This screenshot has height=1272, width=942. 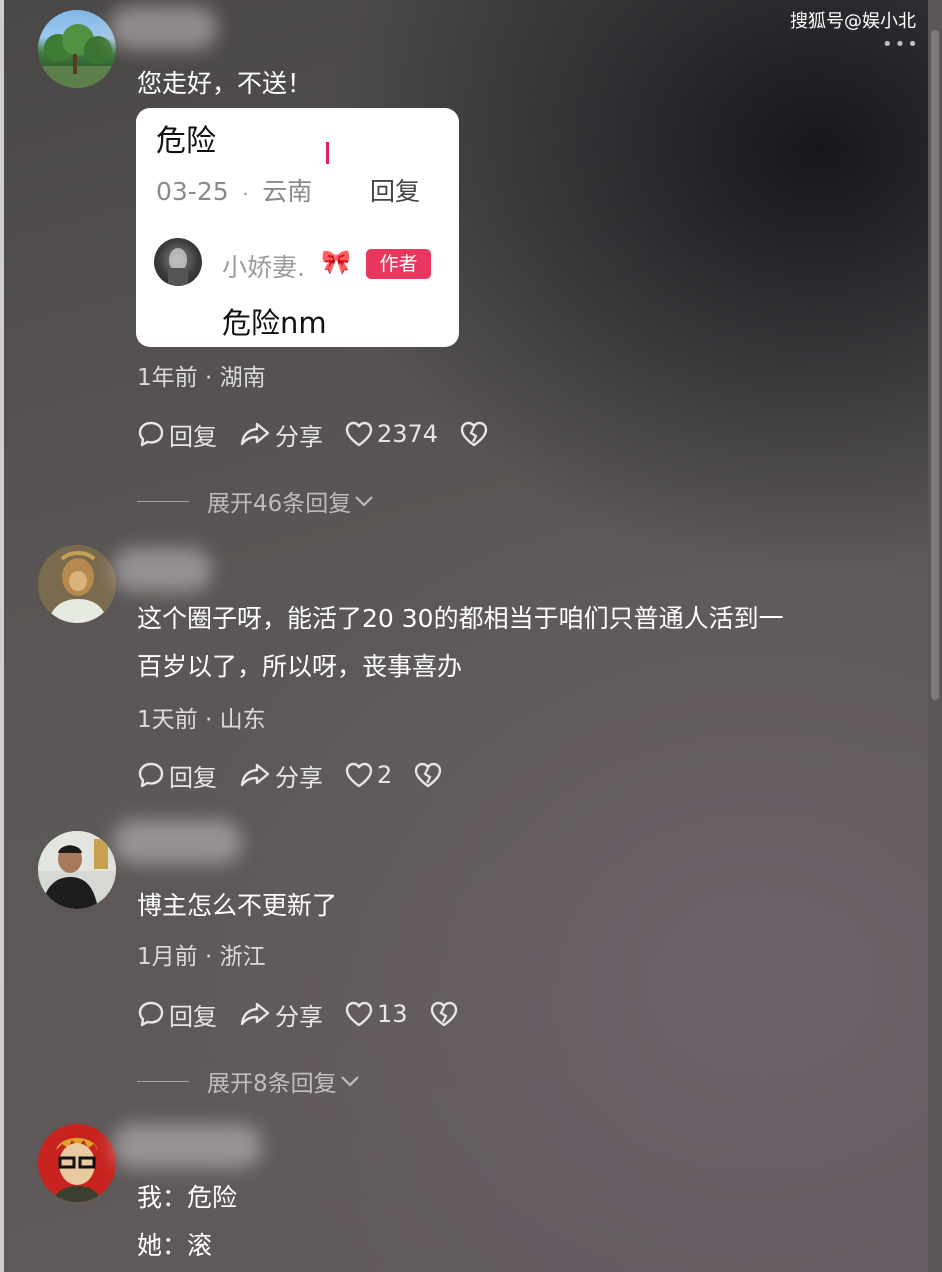 I want to click on quoted-reply-text: 危险nm, so click(x=274, y=323).